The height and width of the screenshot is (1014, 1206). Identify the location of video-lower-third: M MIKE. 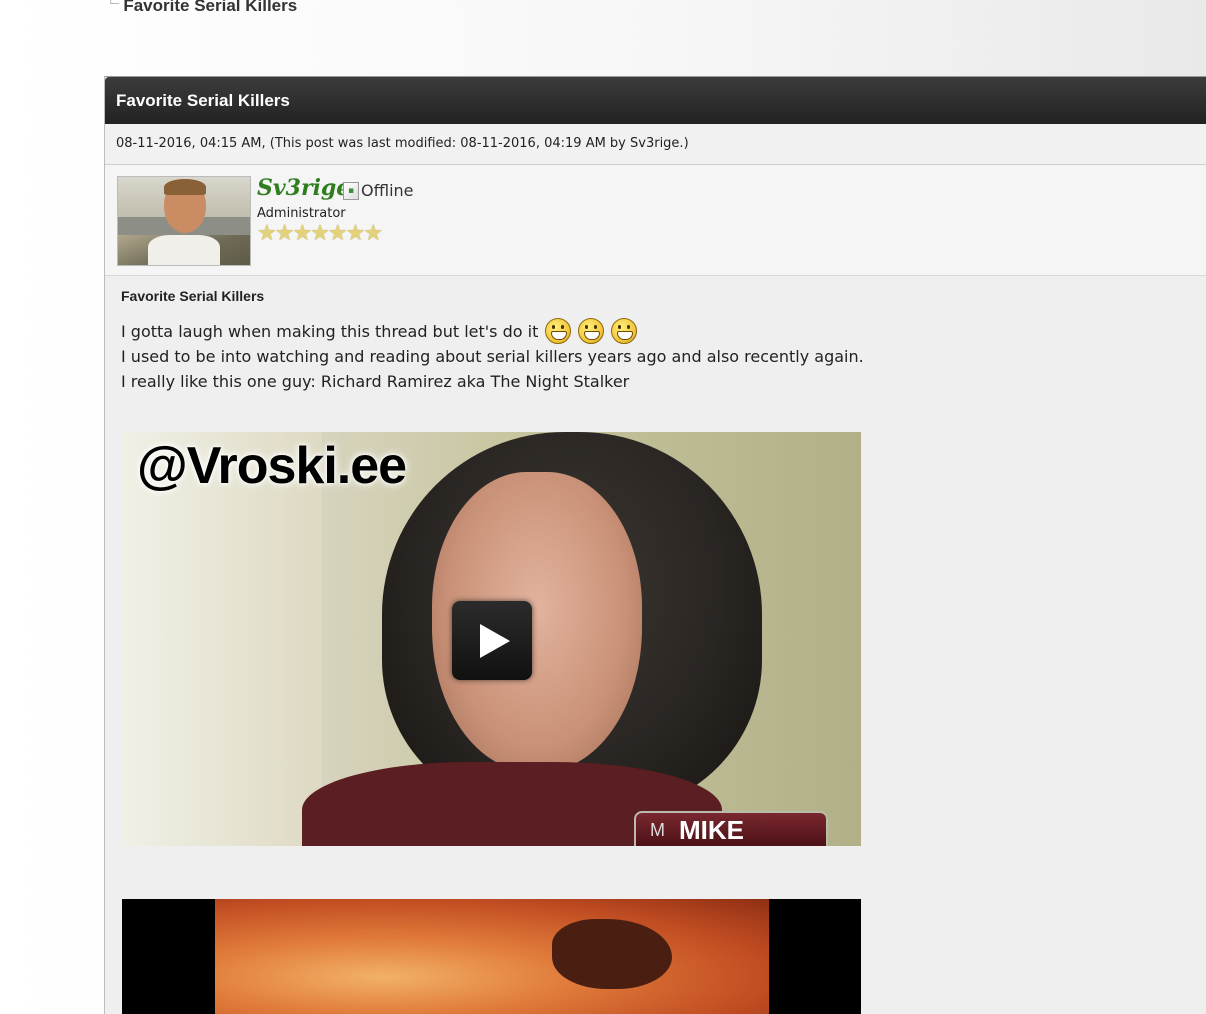
(731, 828).